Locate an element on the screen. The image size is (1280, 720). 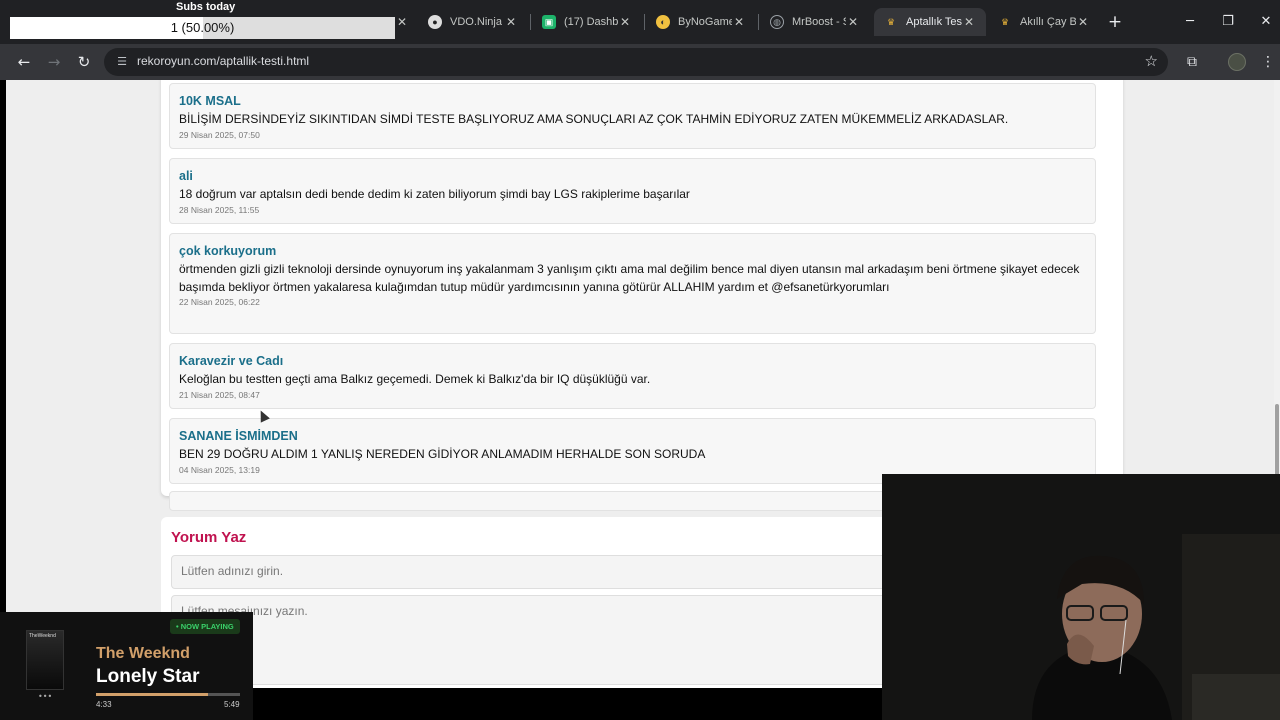
subs-value: 1 (50.00%) is located at coordinates (202, 27).